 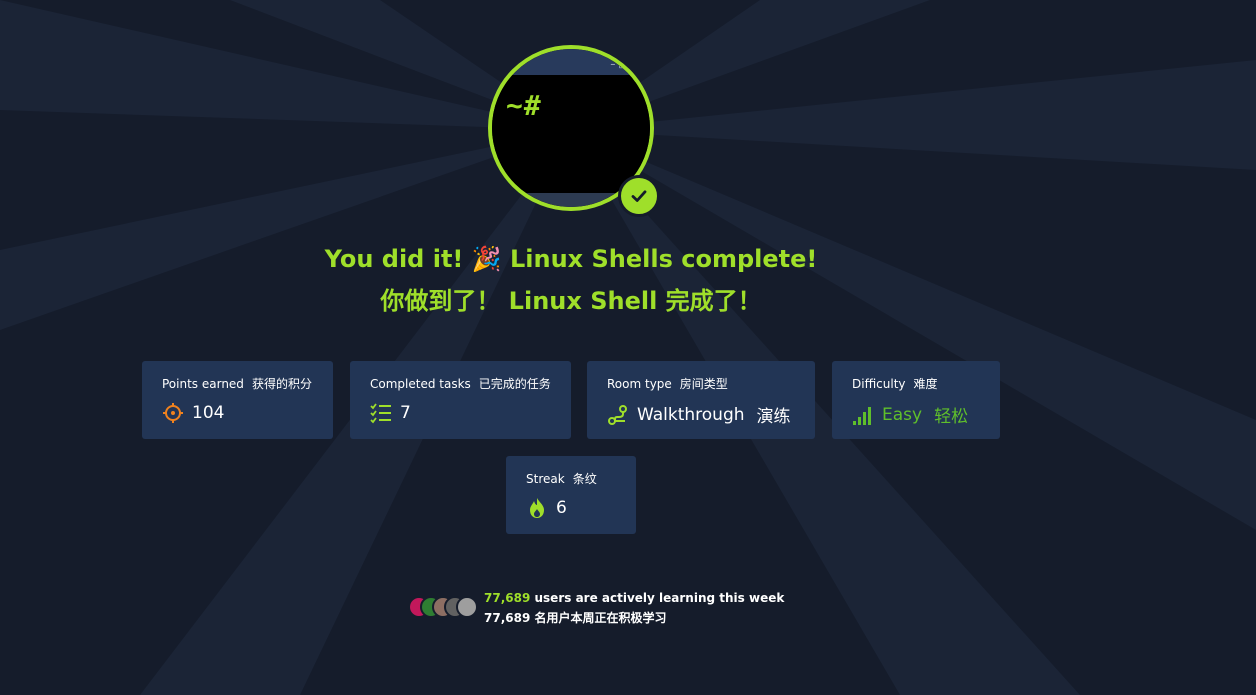 What do you see at coordinates (617, 414) in the screenshot?
I see `route-icon` at bounding box center [617, 414].